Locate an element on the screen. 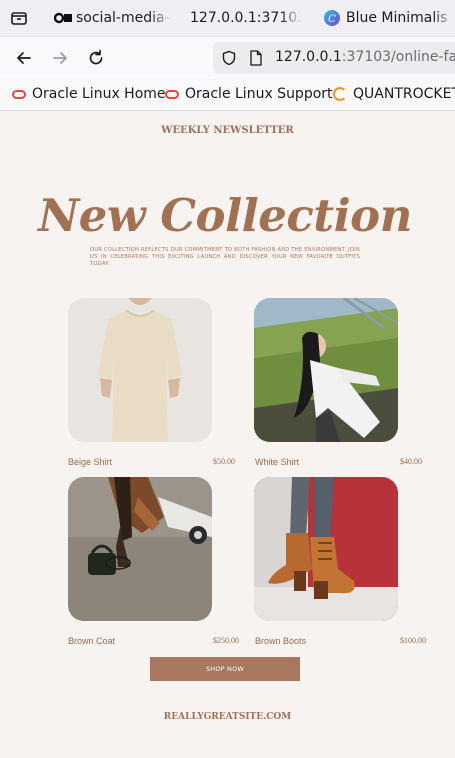 This screenshot has width=455, height=758. product-name: White Shirt is located at coordinates (277, 462).